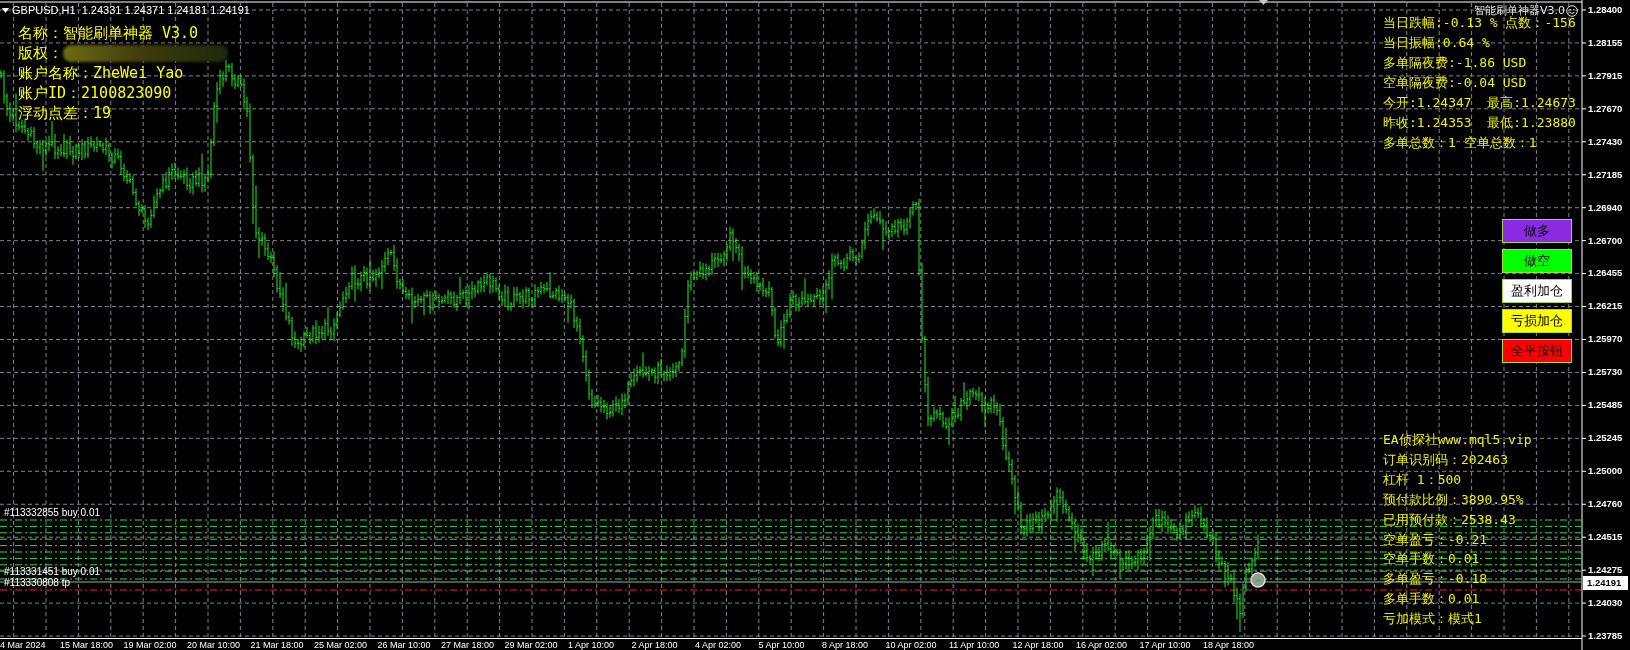  I want to click on order-info-line: EA侦探社www.mql5.vip, so click(1457, 440).